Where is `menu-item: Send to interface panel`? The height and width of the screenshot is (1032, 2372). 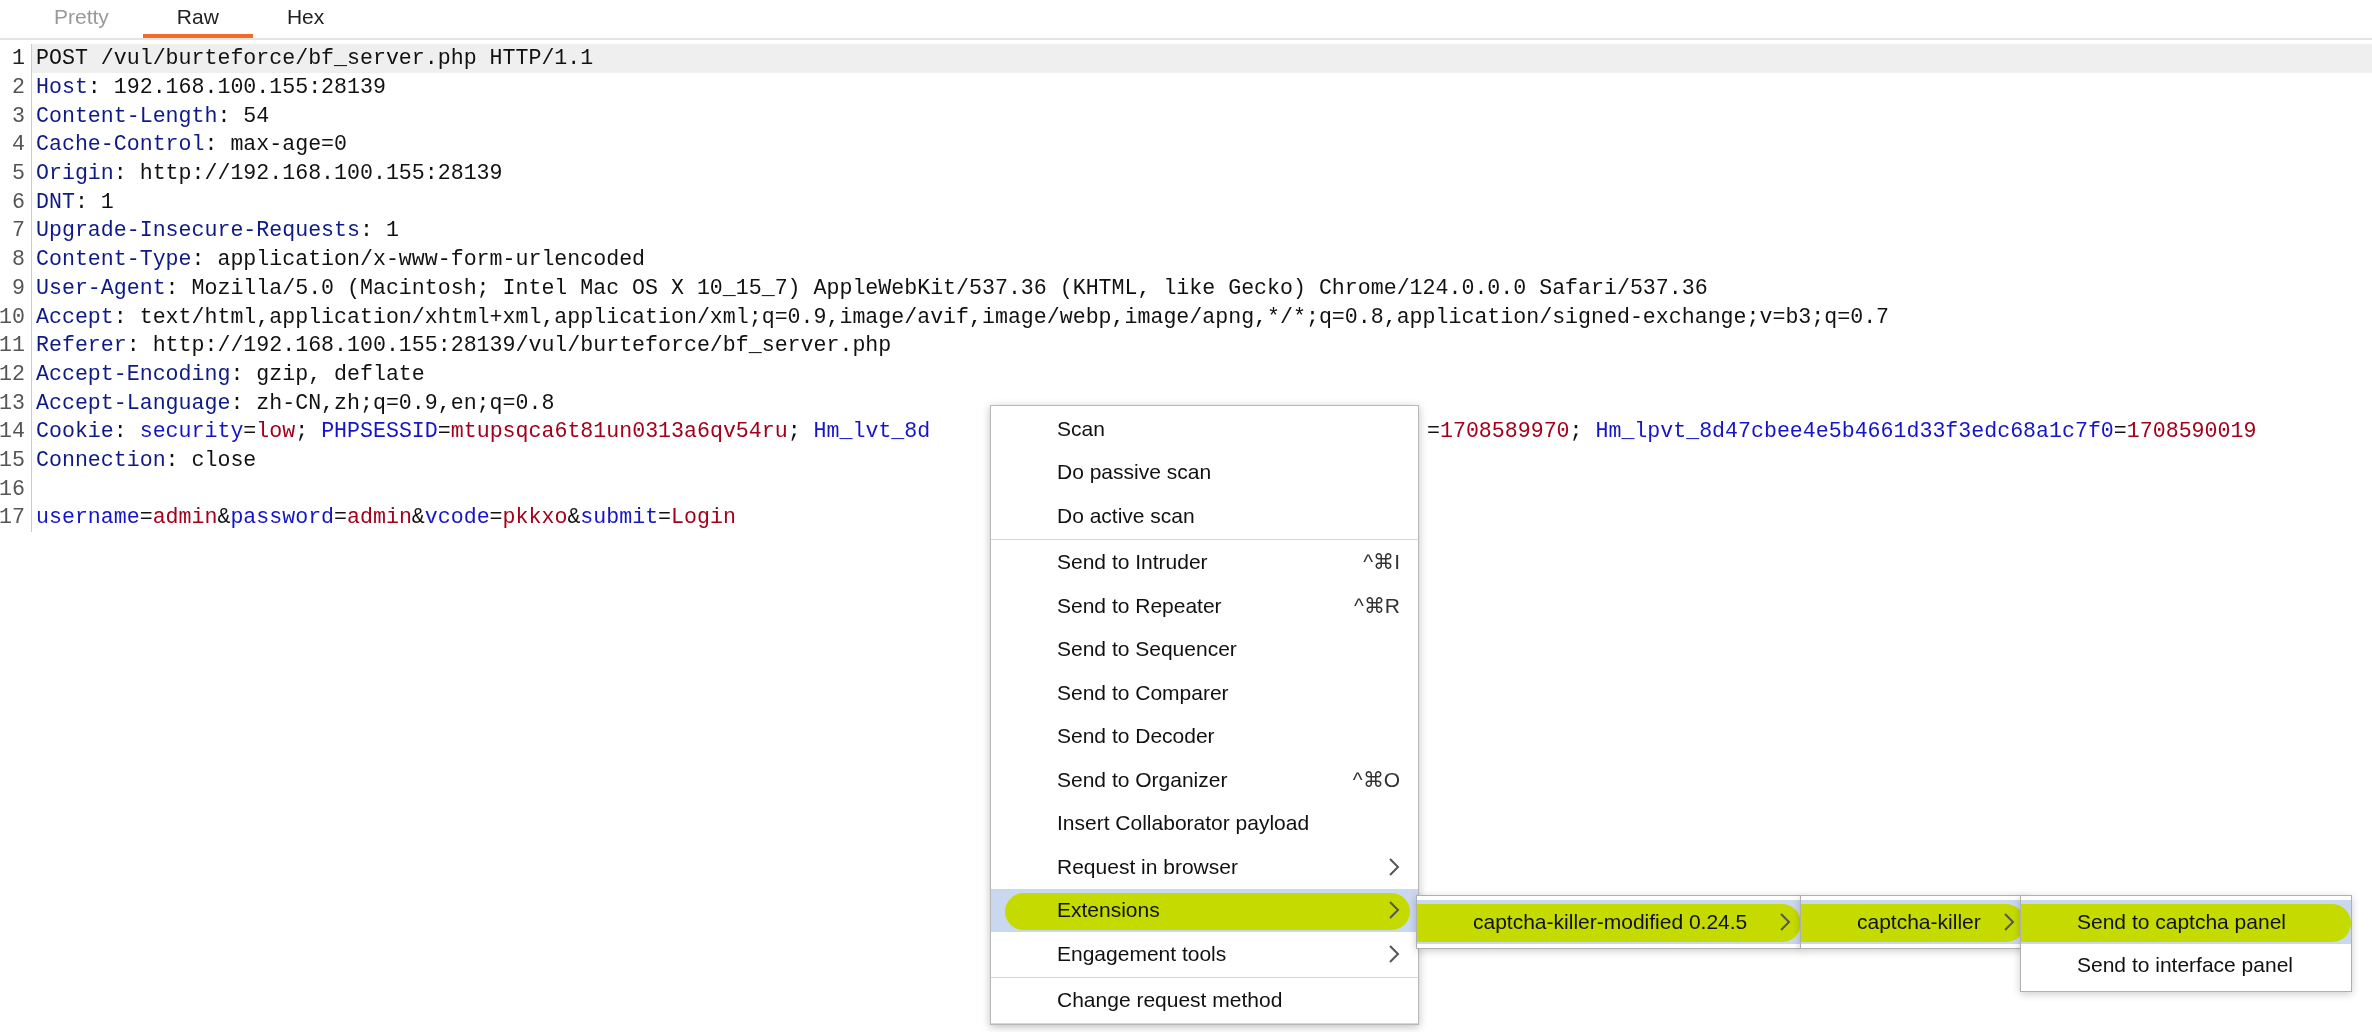 menu-item: Send to interface panel is located at coordinates (2186, 965).